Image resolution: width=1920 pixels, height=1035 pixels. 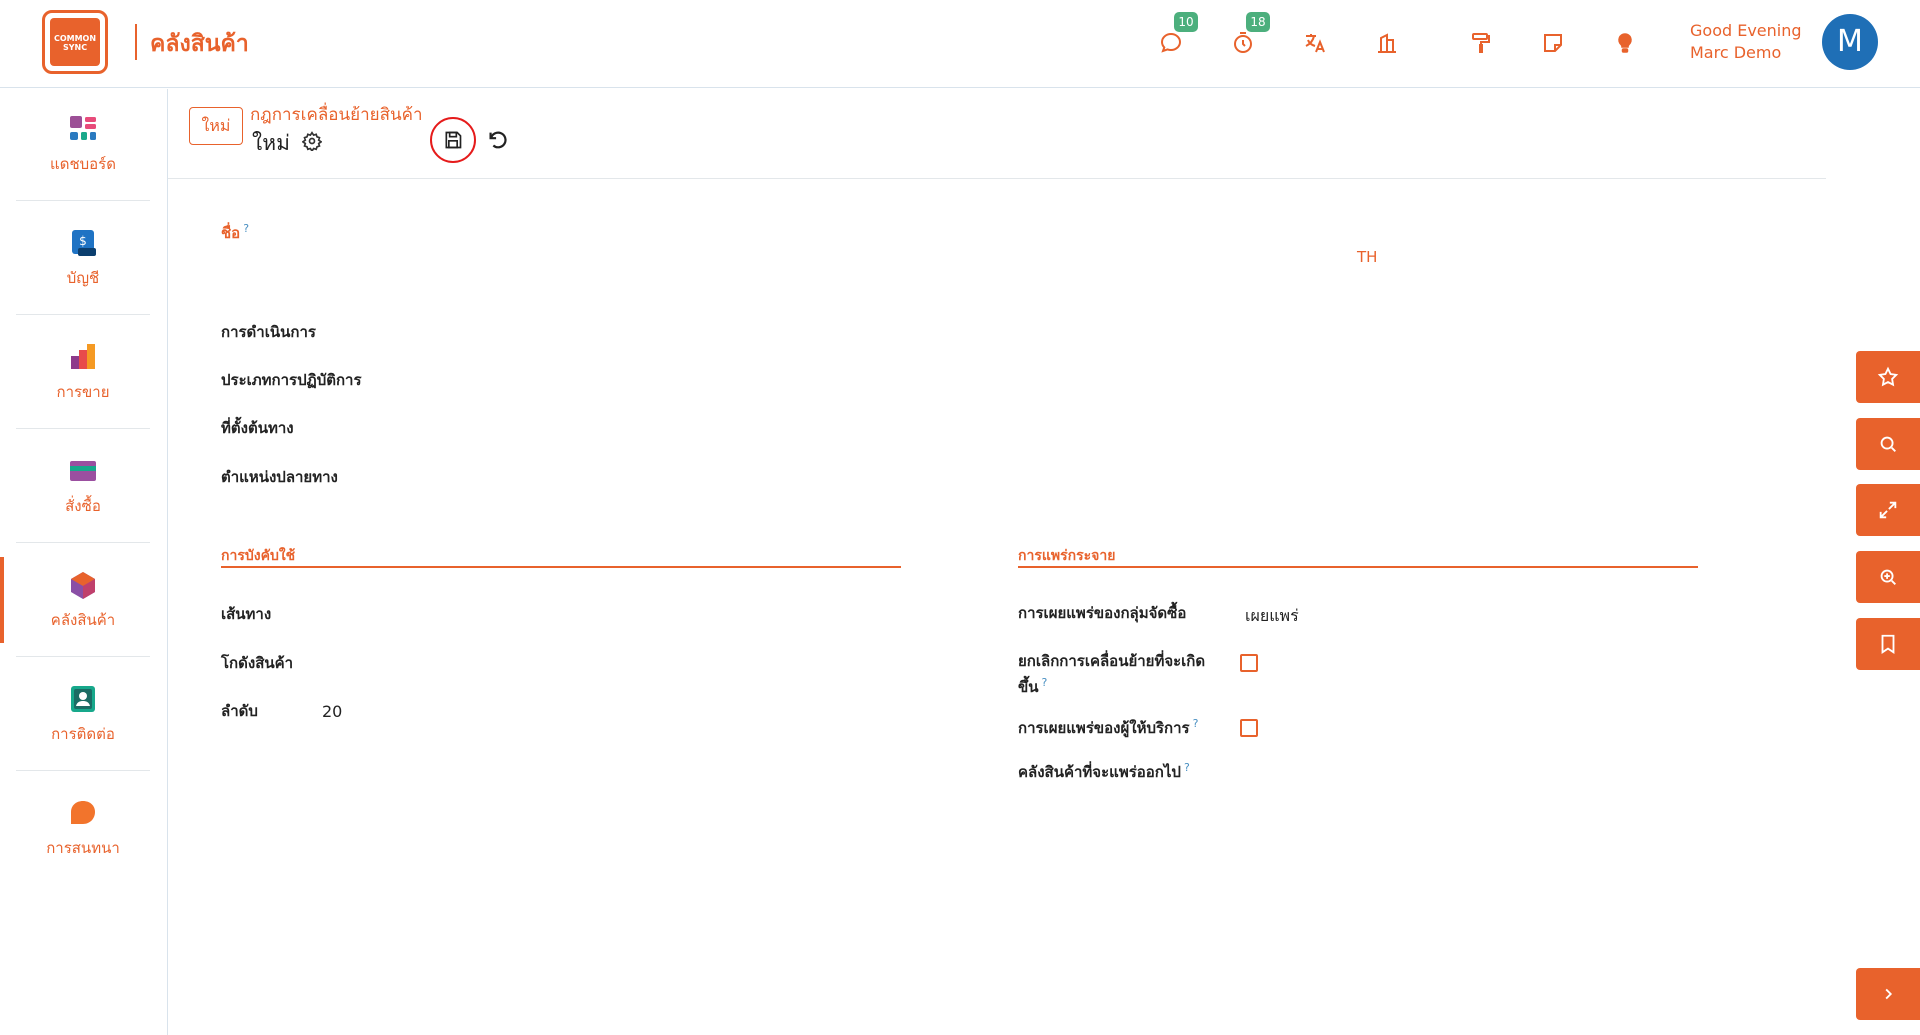 What do you see at coordinates (83, 698) in the screenshot?
I see `contacts-icon` at bounding box center [83, 698].